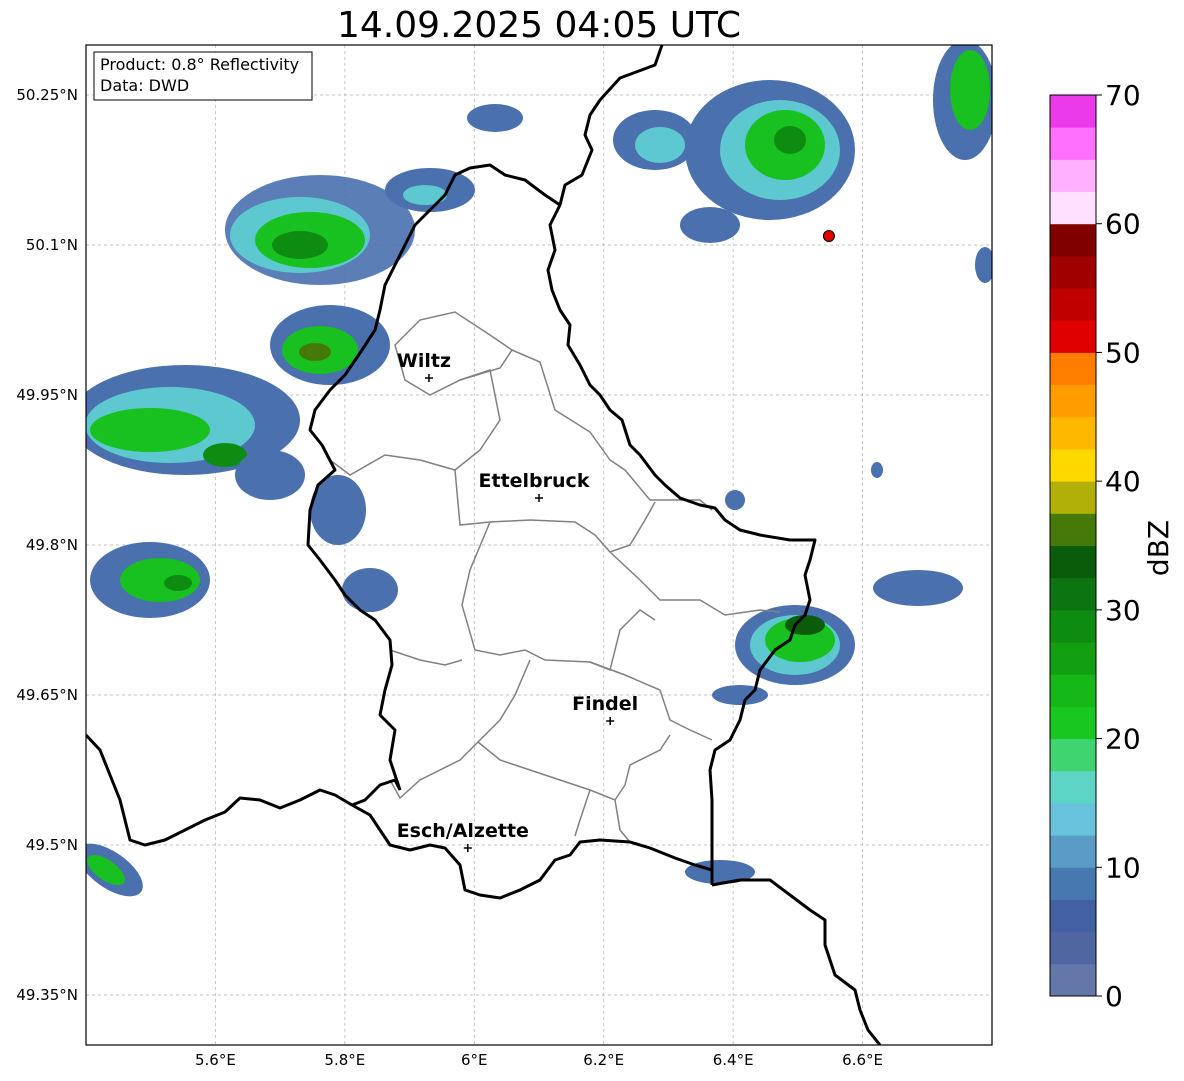  Describe the element at coordinates (605, 704) in the screenshot. I see `city-label: Findel` at that location.